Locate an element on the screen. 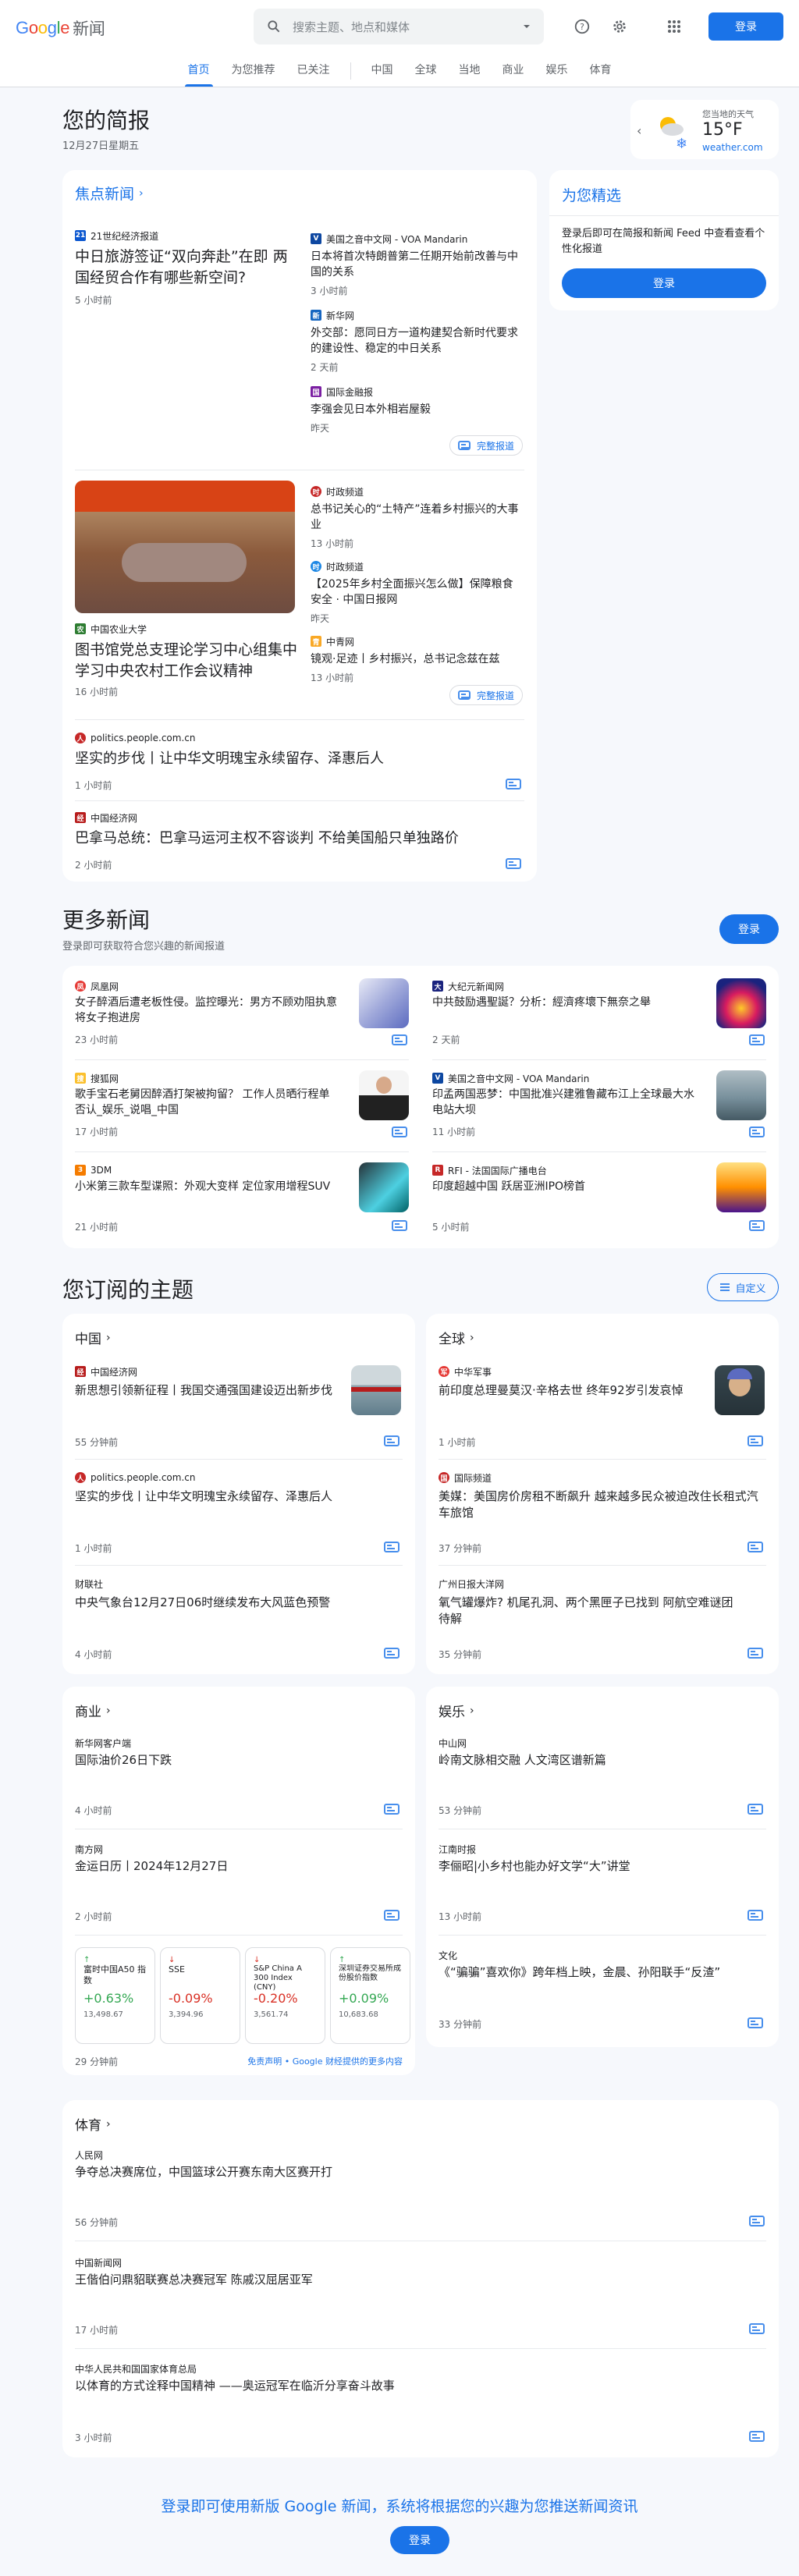 The height and width of the screenshot is (2576, 799). headline: 国际油价26日下跌 is located at coordinates (239, 1760).